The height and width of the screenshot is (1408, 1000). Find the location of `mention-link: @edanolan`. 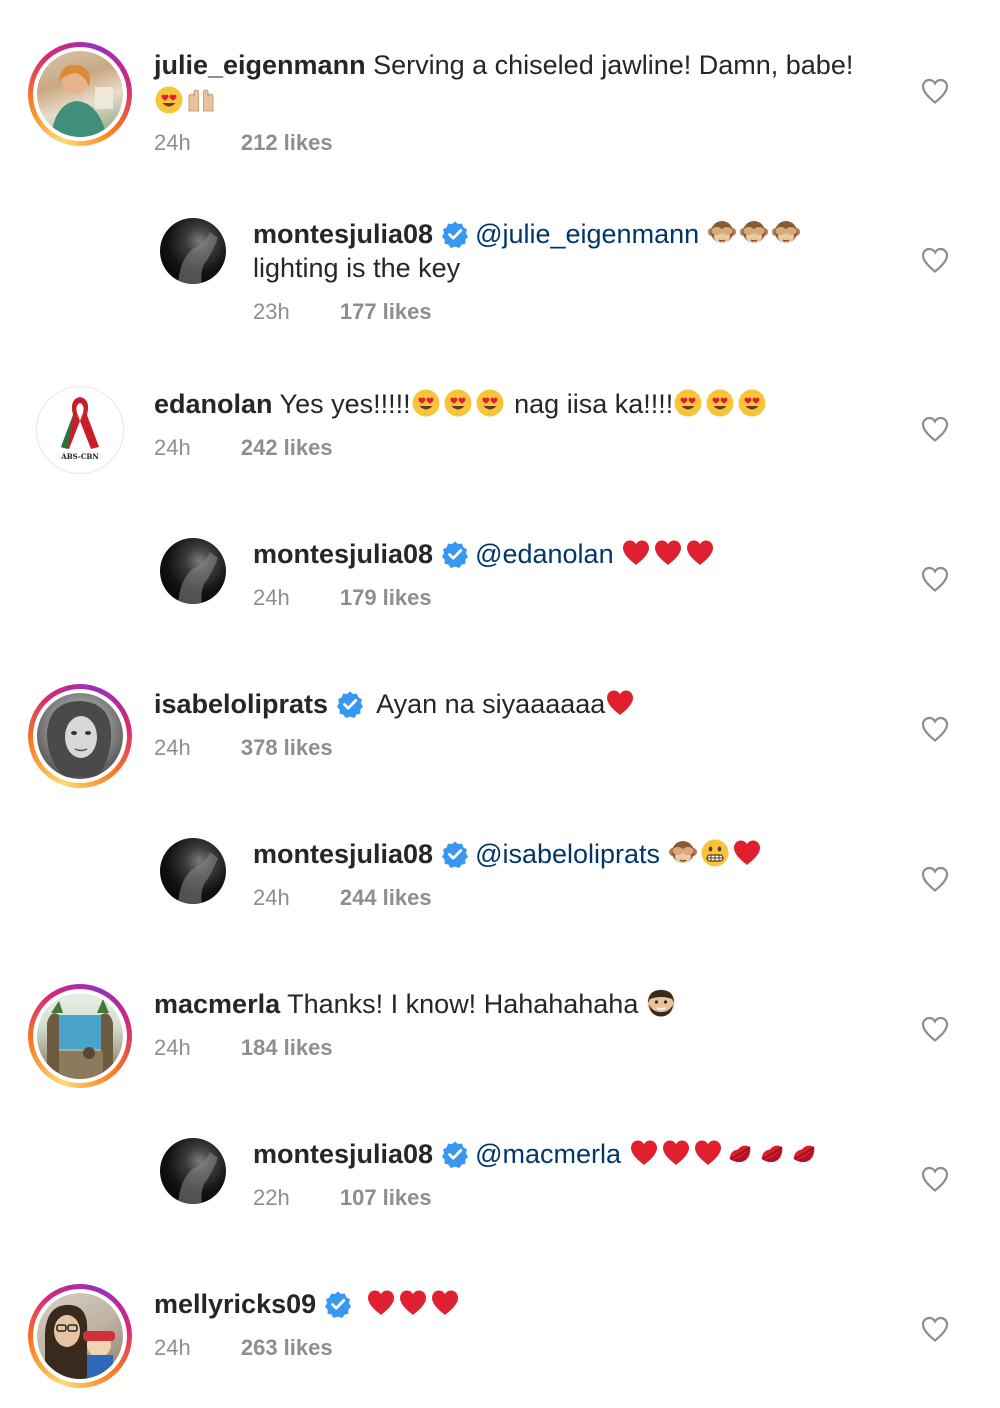

mention-link: @edanolan is located at coordinates (544, 554).